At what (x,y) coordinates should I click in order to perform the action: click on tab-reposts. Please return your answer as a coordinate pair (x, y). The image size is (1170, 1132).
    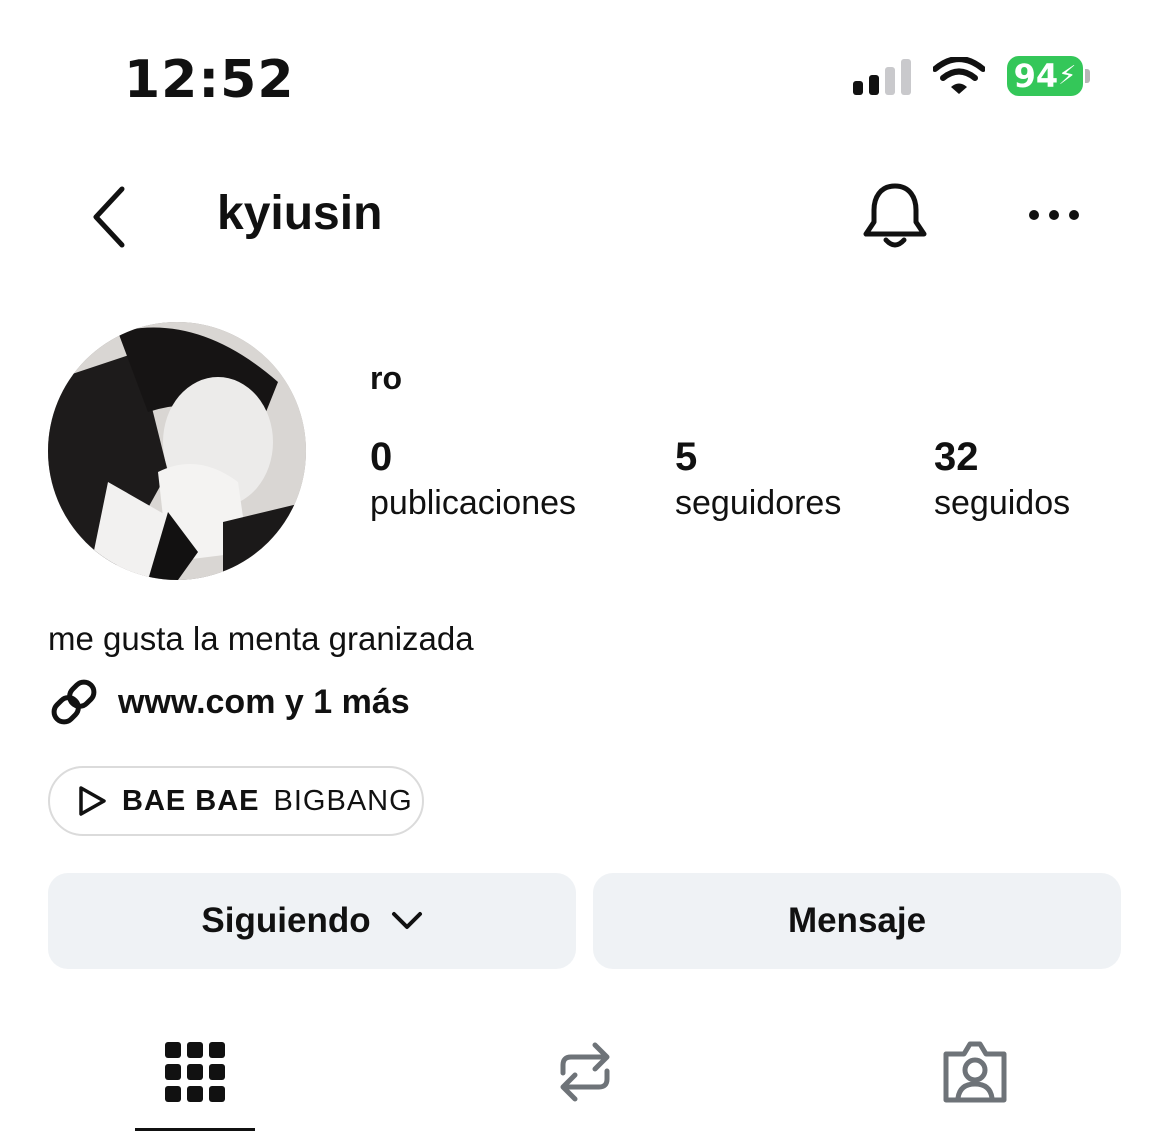
    Looking at the image, I should click on (585, 1072).